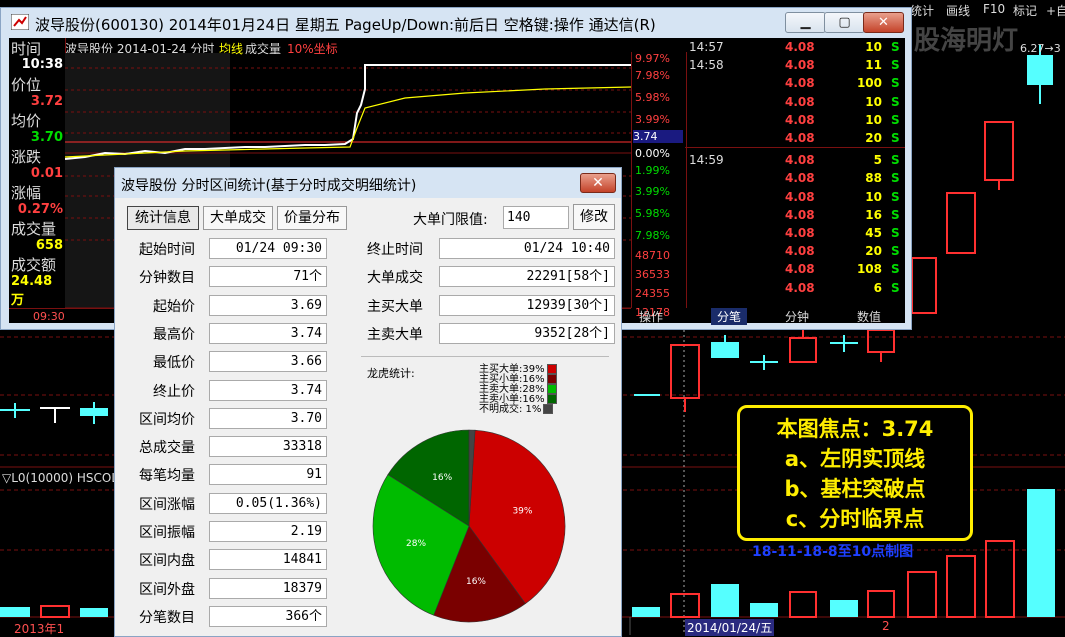 This screenshot has height=637, width=1065. I want to click on tick-row: 4.08 88 S, so click(795, 179).